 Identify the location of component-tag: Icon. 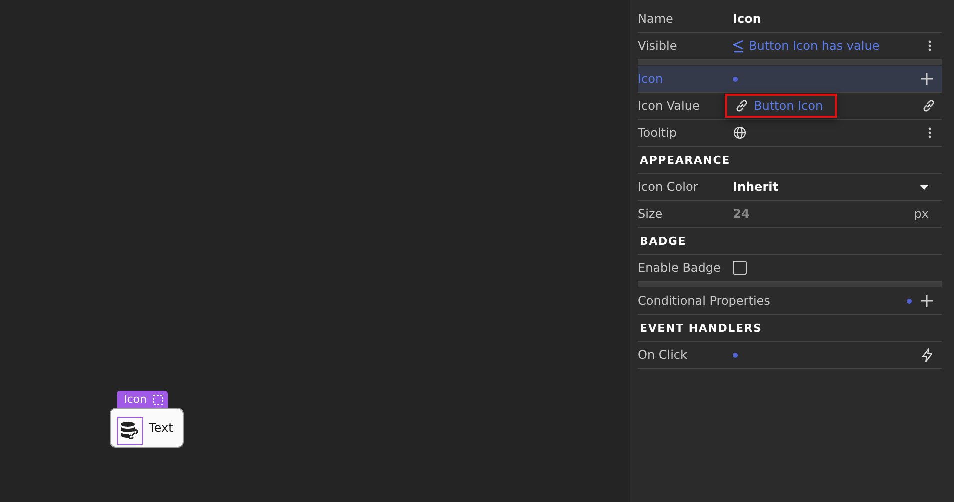
(142, 399).